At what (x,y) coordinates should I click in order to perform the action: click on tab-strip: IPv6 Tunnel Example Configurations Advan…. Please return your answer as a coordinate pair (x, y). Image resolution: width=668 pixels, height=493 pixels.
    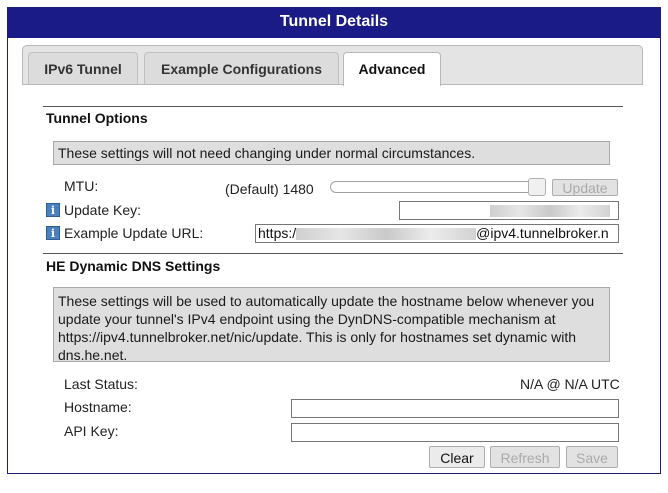
    Looking at the image, I should click on (332, 65).